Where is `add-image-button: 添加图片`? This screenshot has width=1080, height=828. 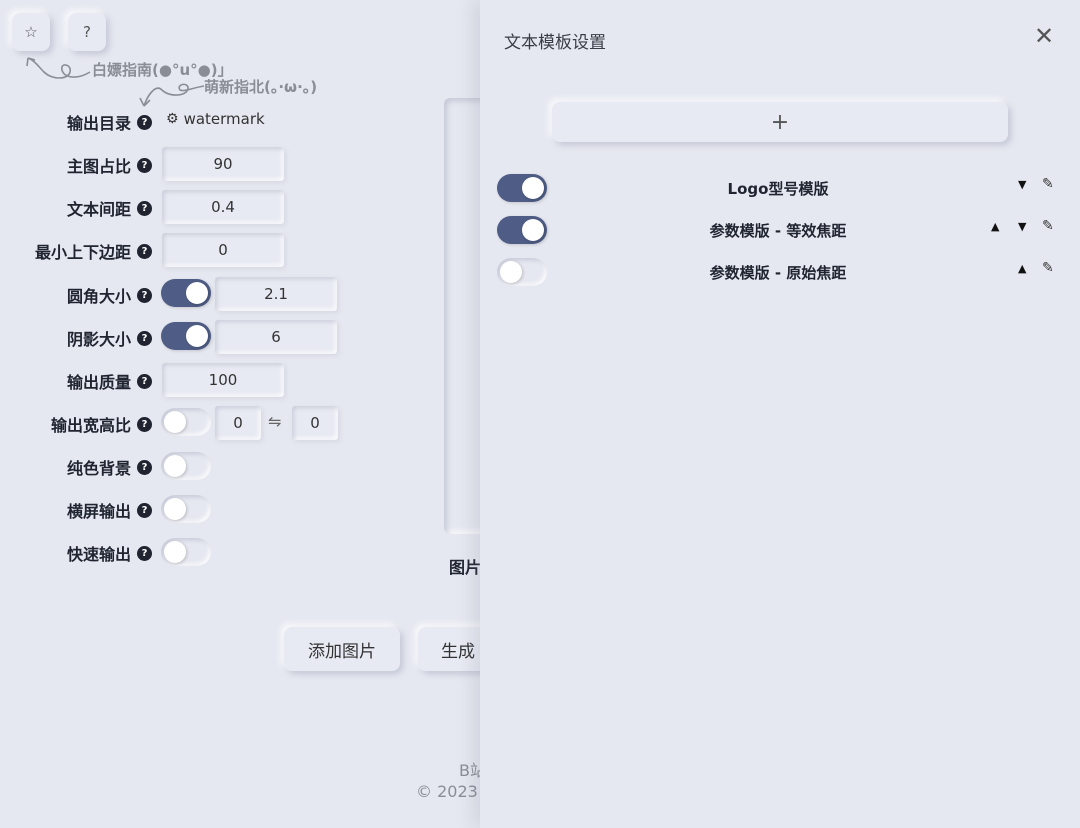 add-image-button: 添加图片 is located at coordinates (342, 649).